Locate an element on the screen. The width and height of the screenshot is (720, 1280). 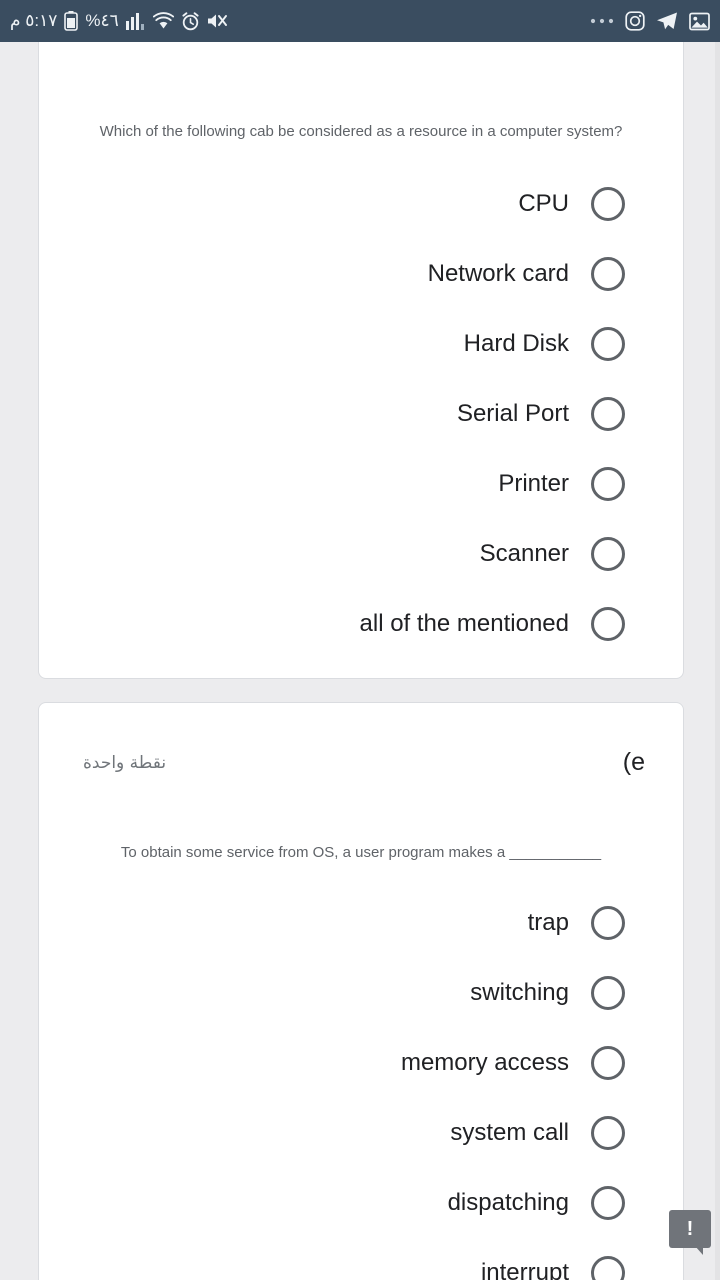
option-label: Network card is located at coordinates (498, 273).